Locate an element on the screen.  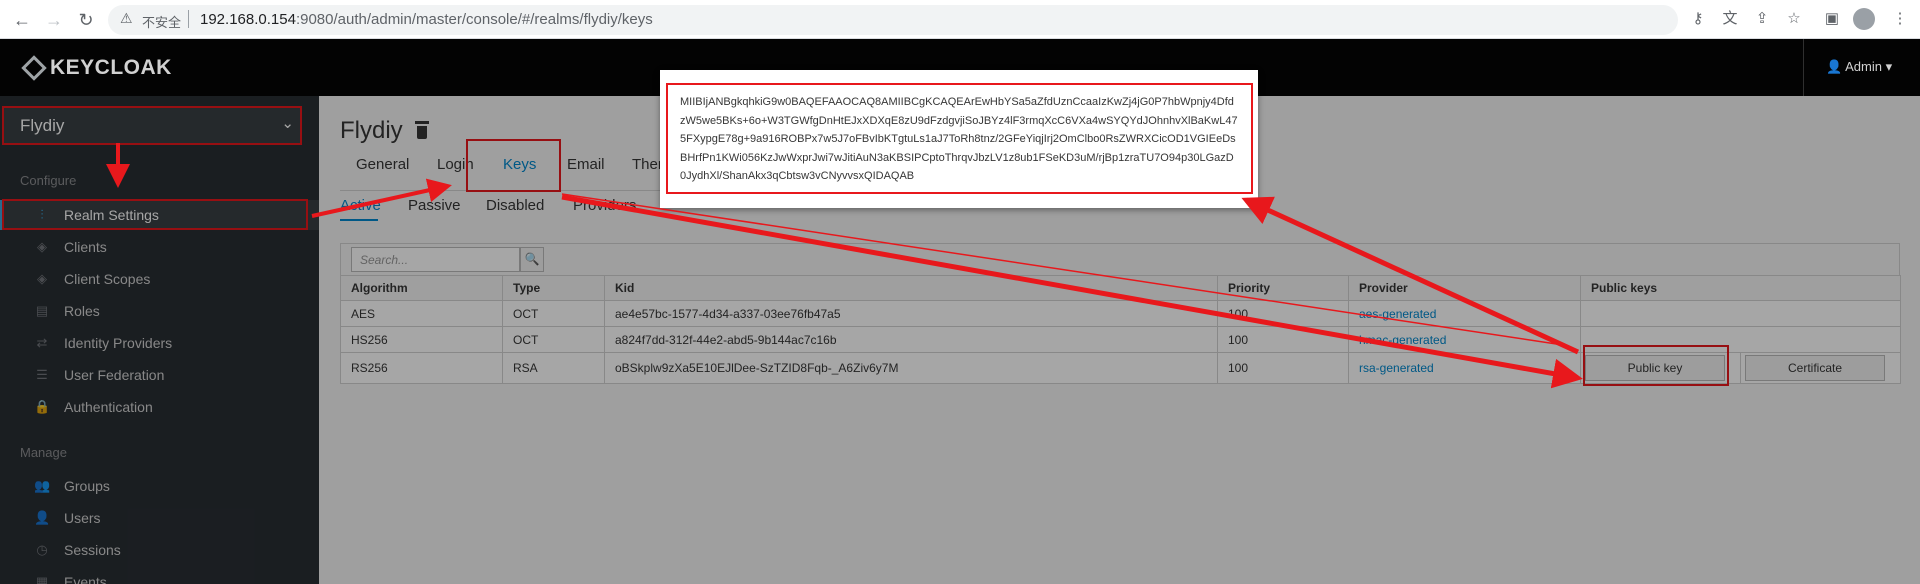
key-icon: ⚷ is located at coordinates (1698, 19).